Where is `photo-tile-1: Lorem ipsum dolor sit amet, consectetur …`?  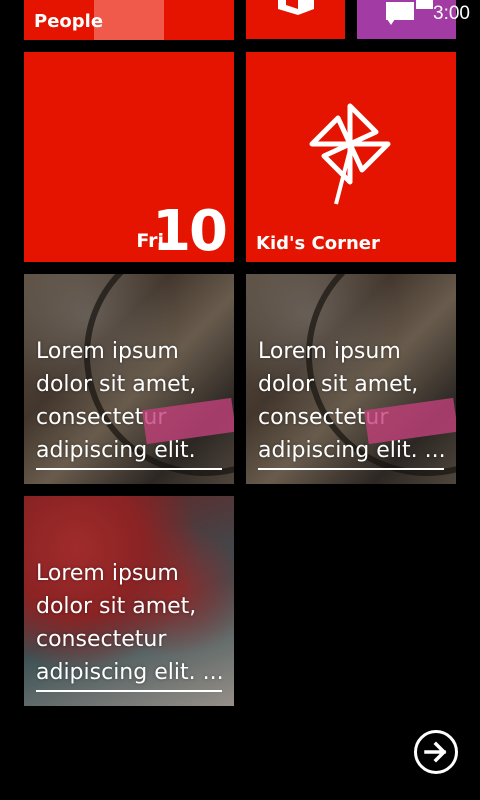
photo-tile-1: Lorem ipsum dolor sit amet, consectetur … is located at coordinates (129, 379).